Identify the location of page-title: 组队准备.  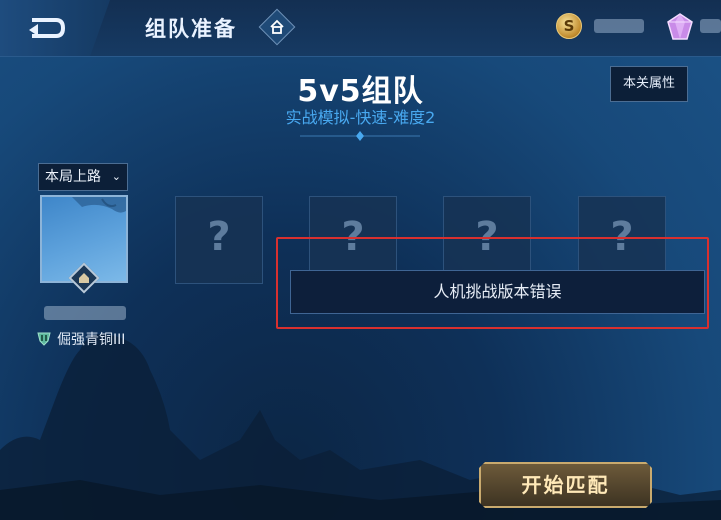
(191, 29).